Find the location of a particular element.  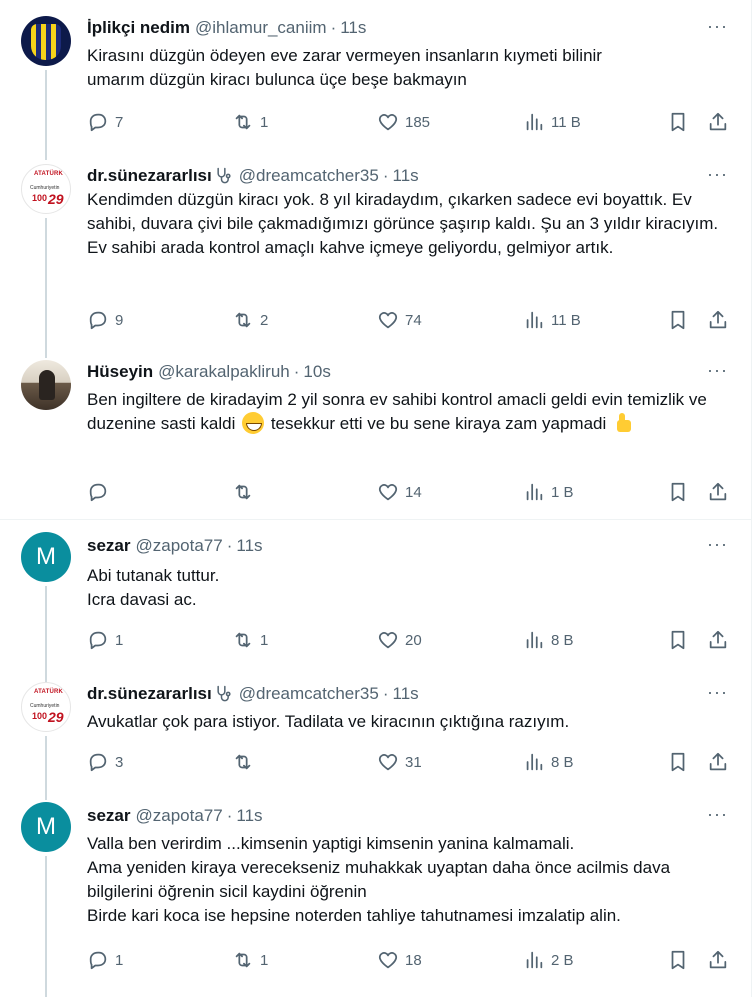

user-handle: @karakalpakliruh is located at coordinates (224, 372).